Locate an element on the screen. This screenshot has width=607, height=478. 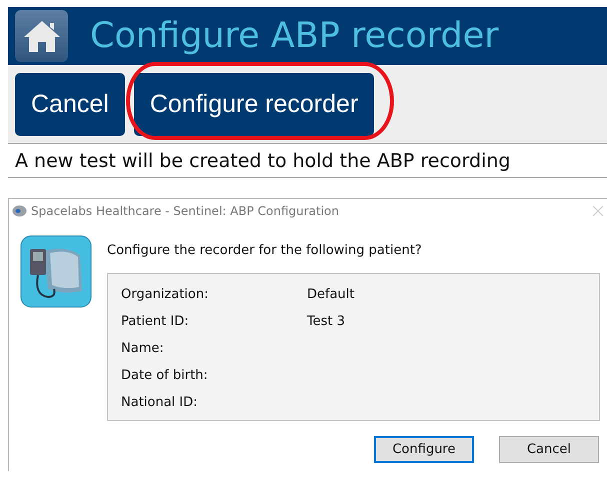
home-icon is located at coordinates (42, 36).